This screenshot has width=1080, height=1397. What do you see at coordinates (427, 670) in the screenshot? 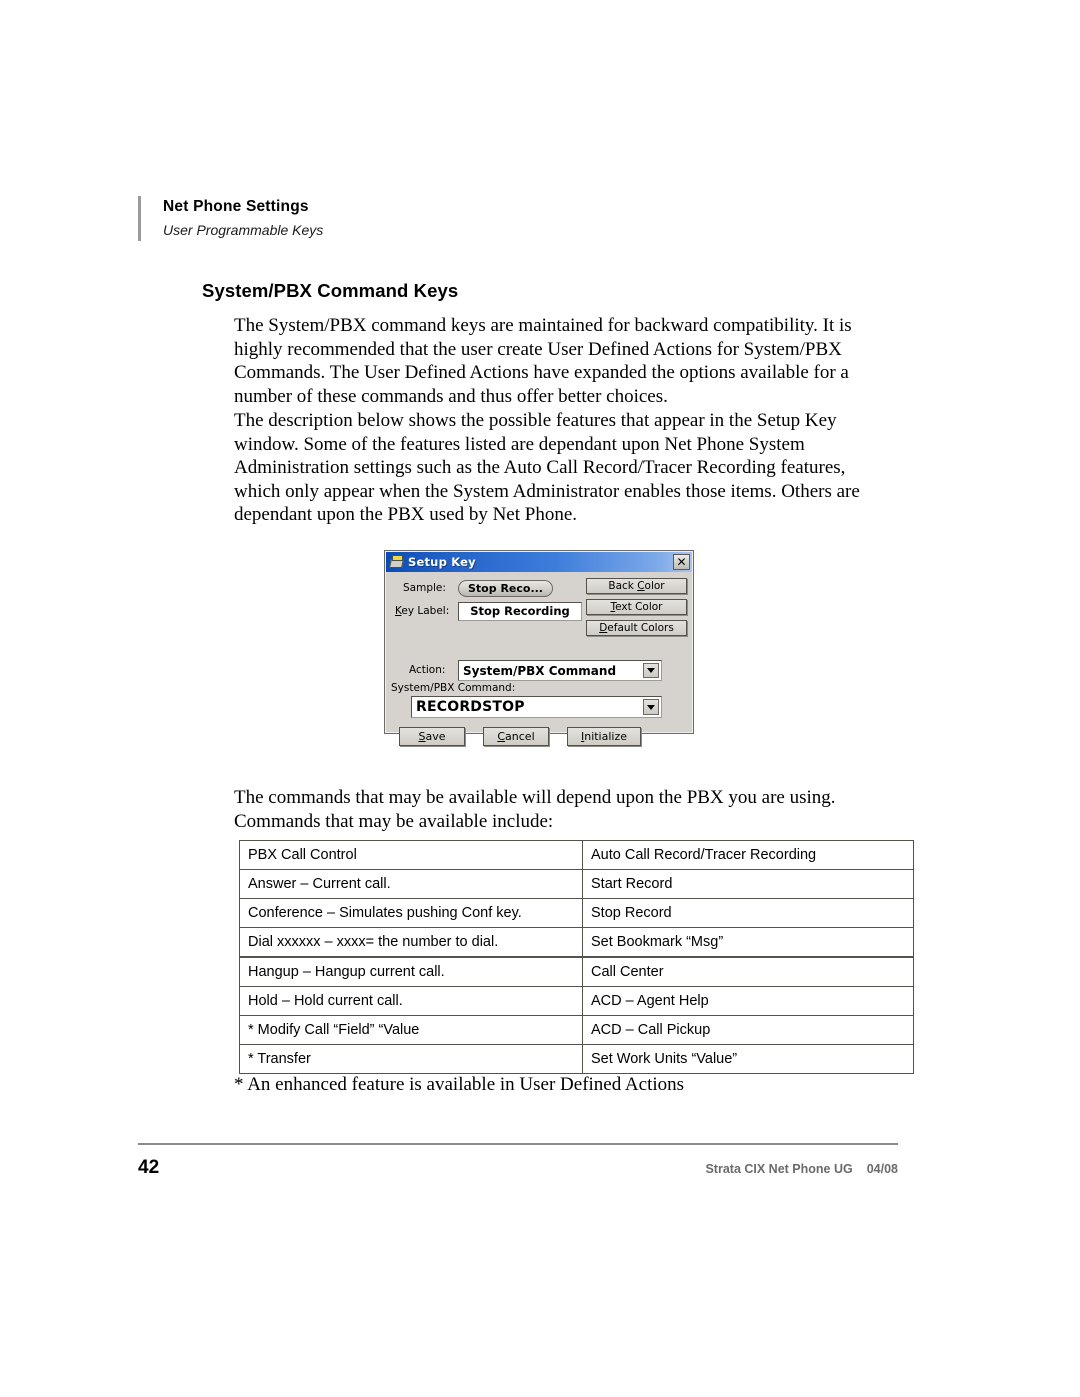
I see `action-label: Action:` at bounding box center [427, 670].